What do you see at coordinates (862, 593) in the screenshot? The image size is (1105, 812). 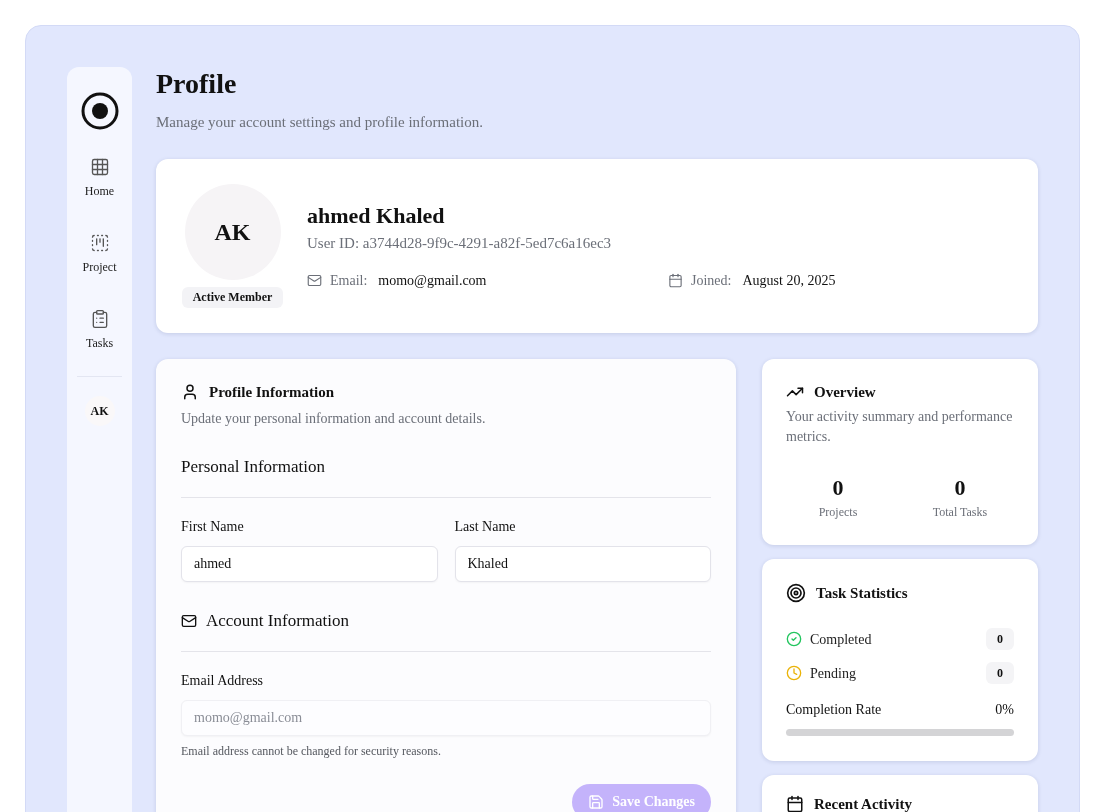 I see `card-title: Task Statistics` at bounding box center [862, 593].